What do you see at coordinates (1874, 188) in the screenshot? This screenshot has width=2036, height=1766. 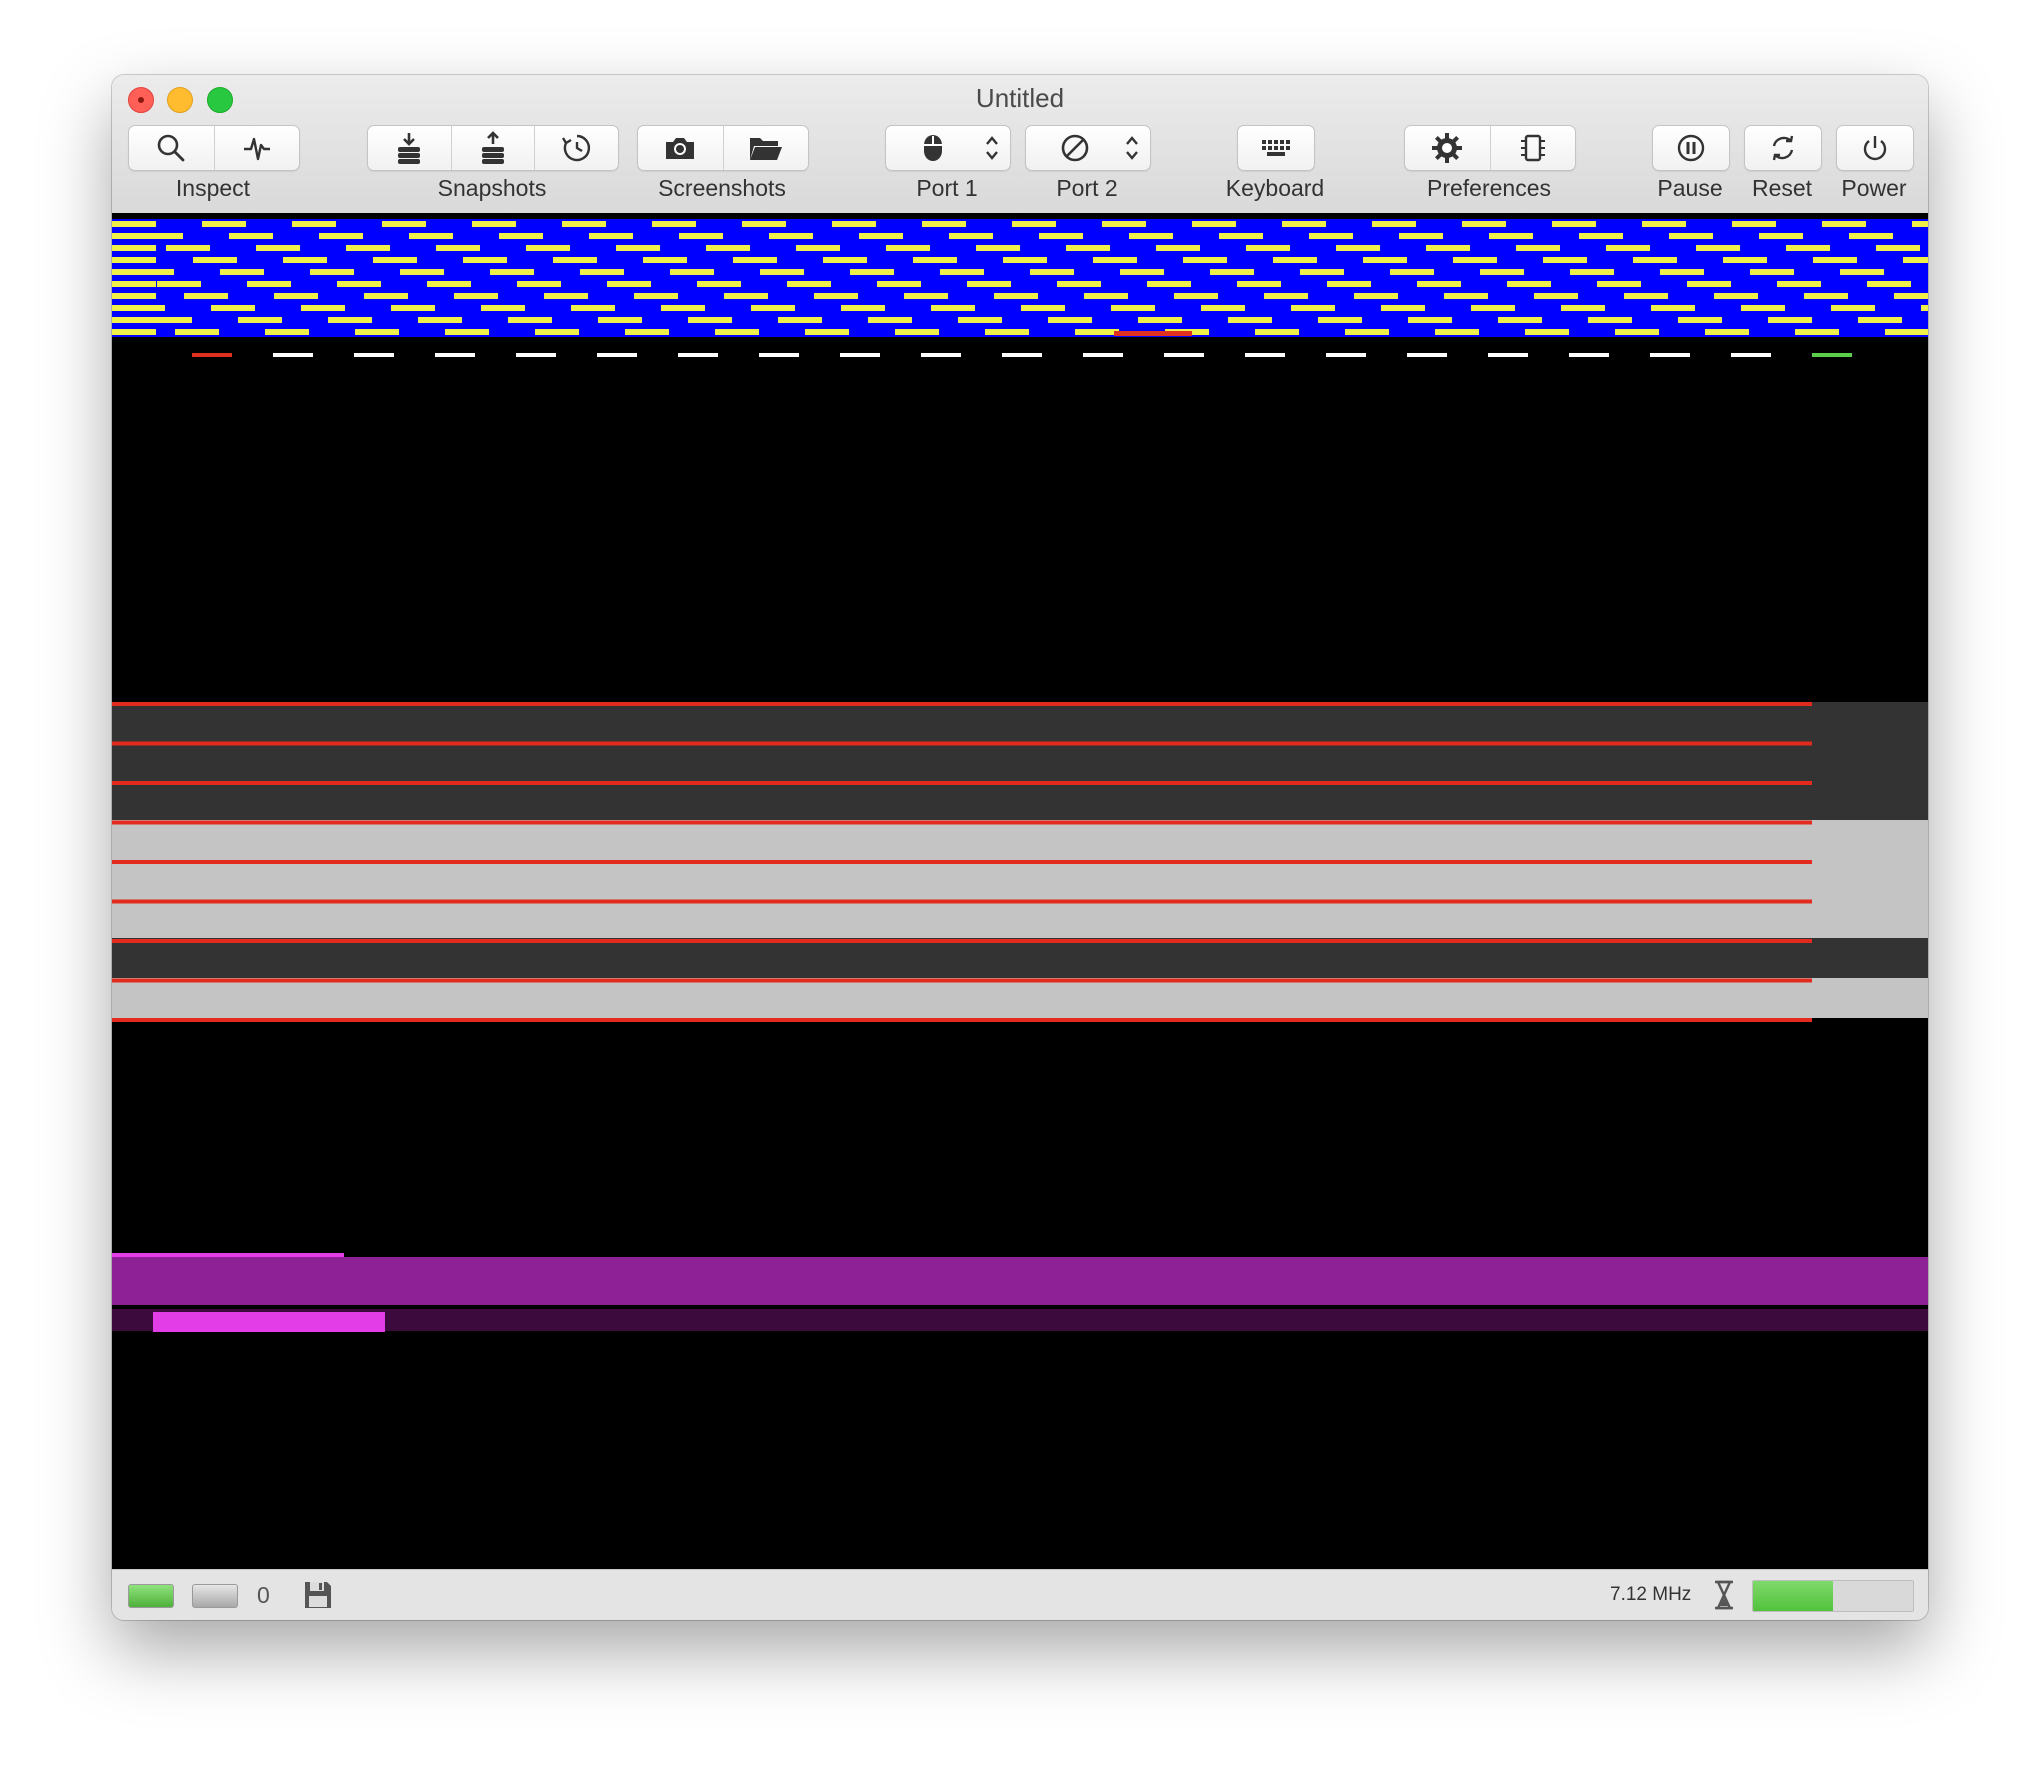 I see `power-label: Power` at bounding box center [1874, 188].